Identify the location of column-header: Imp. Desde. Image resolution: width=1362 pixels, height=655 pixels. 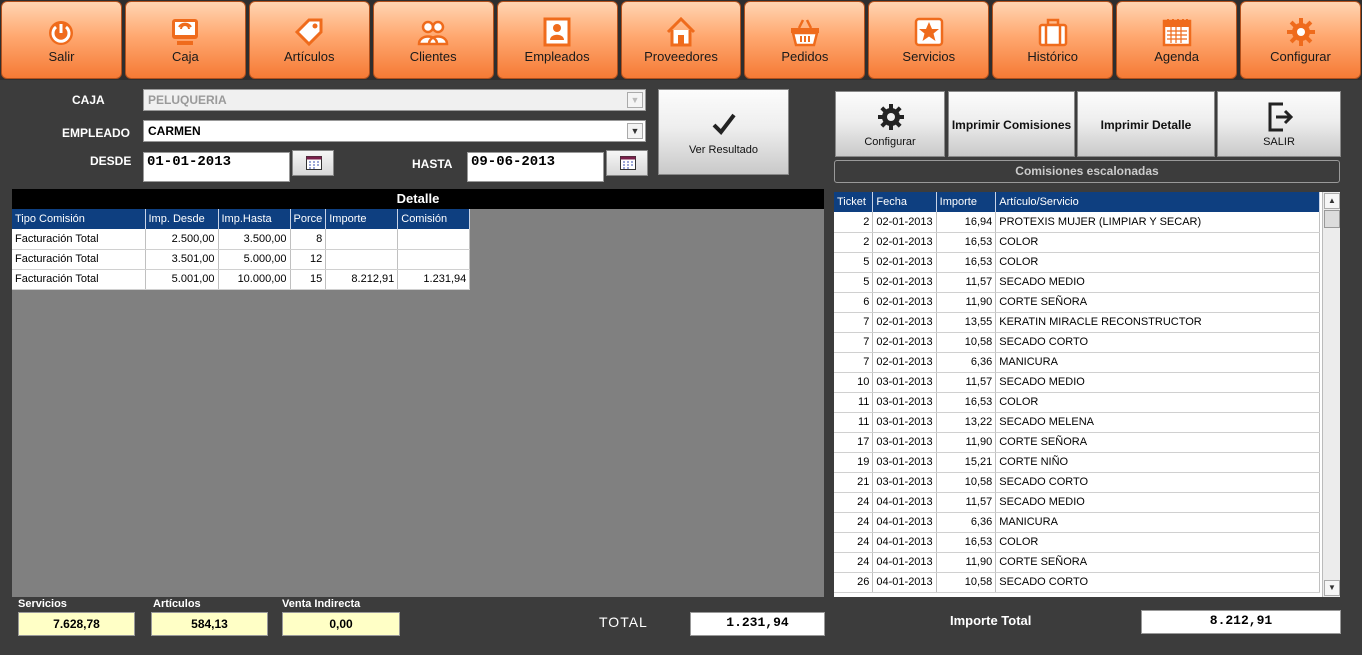
(182, 219).